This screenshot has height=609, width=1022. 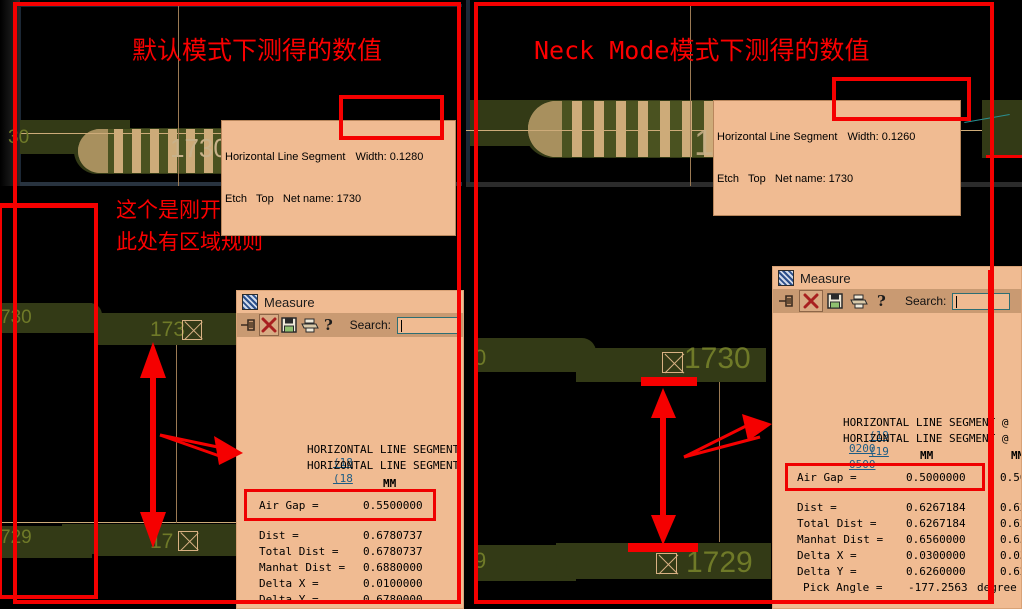 What do you see at coordinates (480, 560) in the screenshot?
I see `right-netlabel-row-bottom-left: 9` at bounding box center [480, 560].